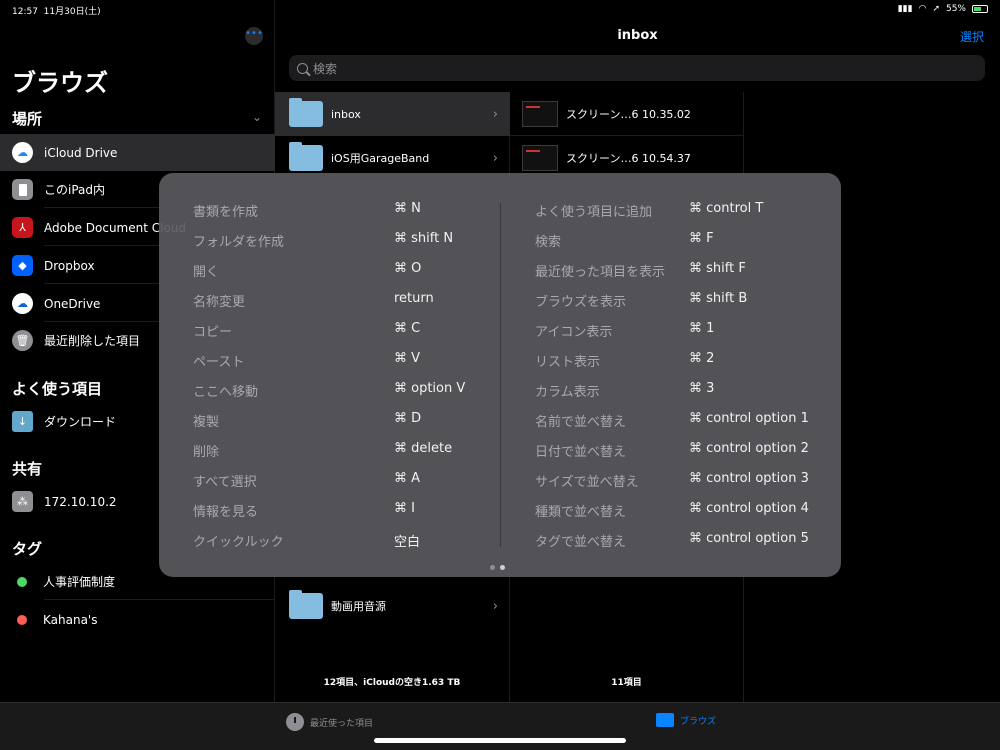 This screenshot has width=1000, height=750. I want to click on adobe-icon: ⅄, so click(22, 227).